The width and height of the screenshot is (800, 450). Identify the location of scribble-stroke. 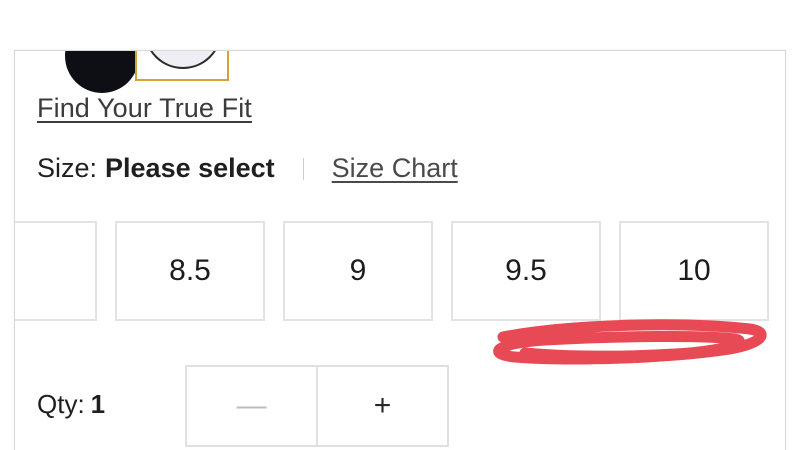
(630, 342).